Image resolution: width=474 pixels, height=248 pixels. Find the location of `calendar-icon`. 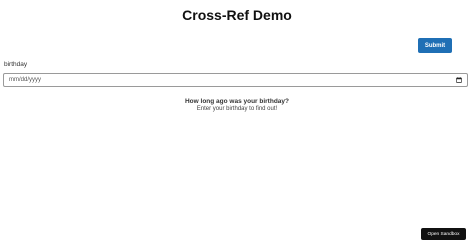

calendar-icon is located at coordinates (459, 80).